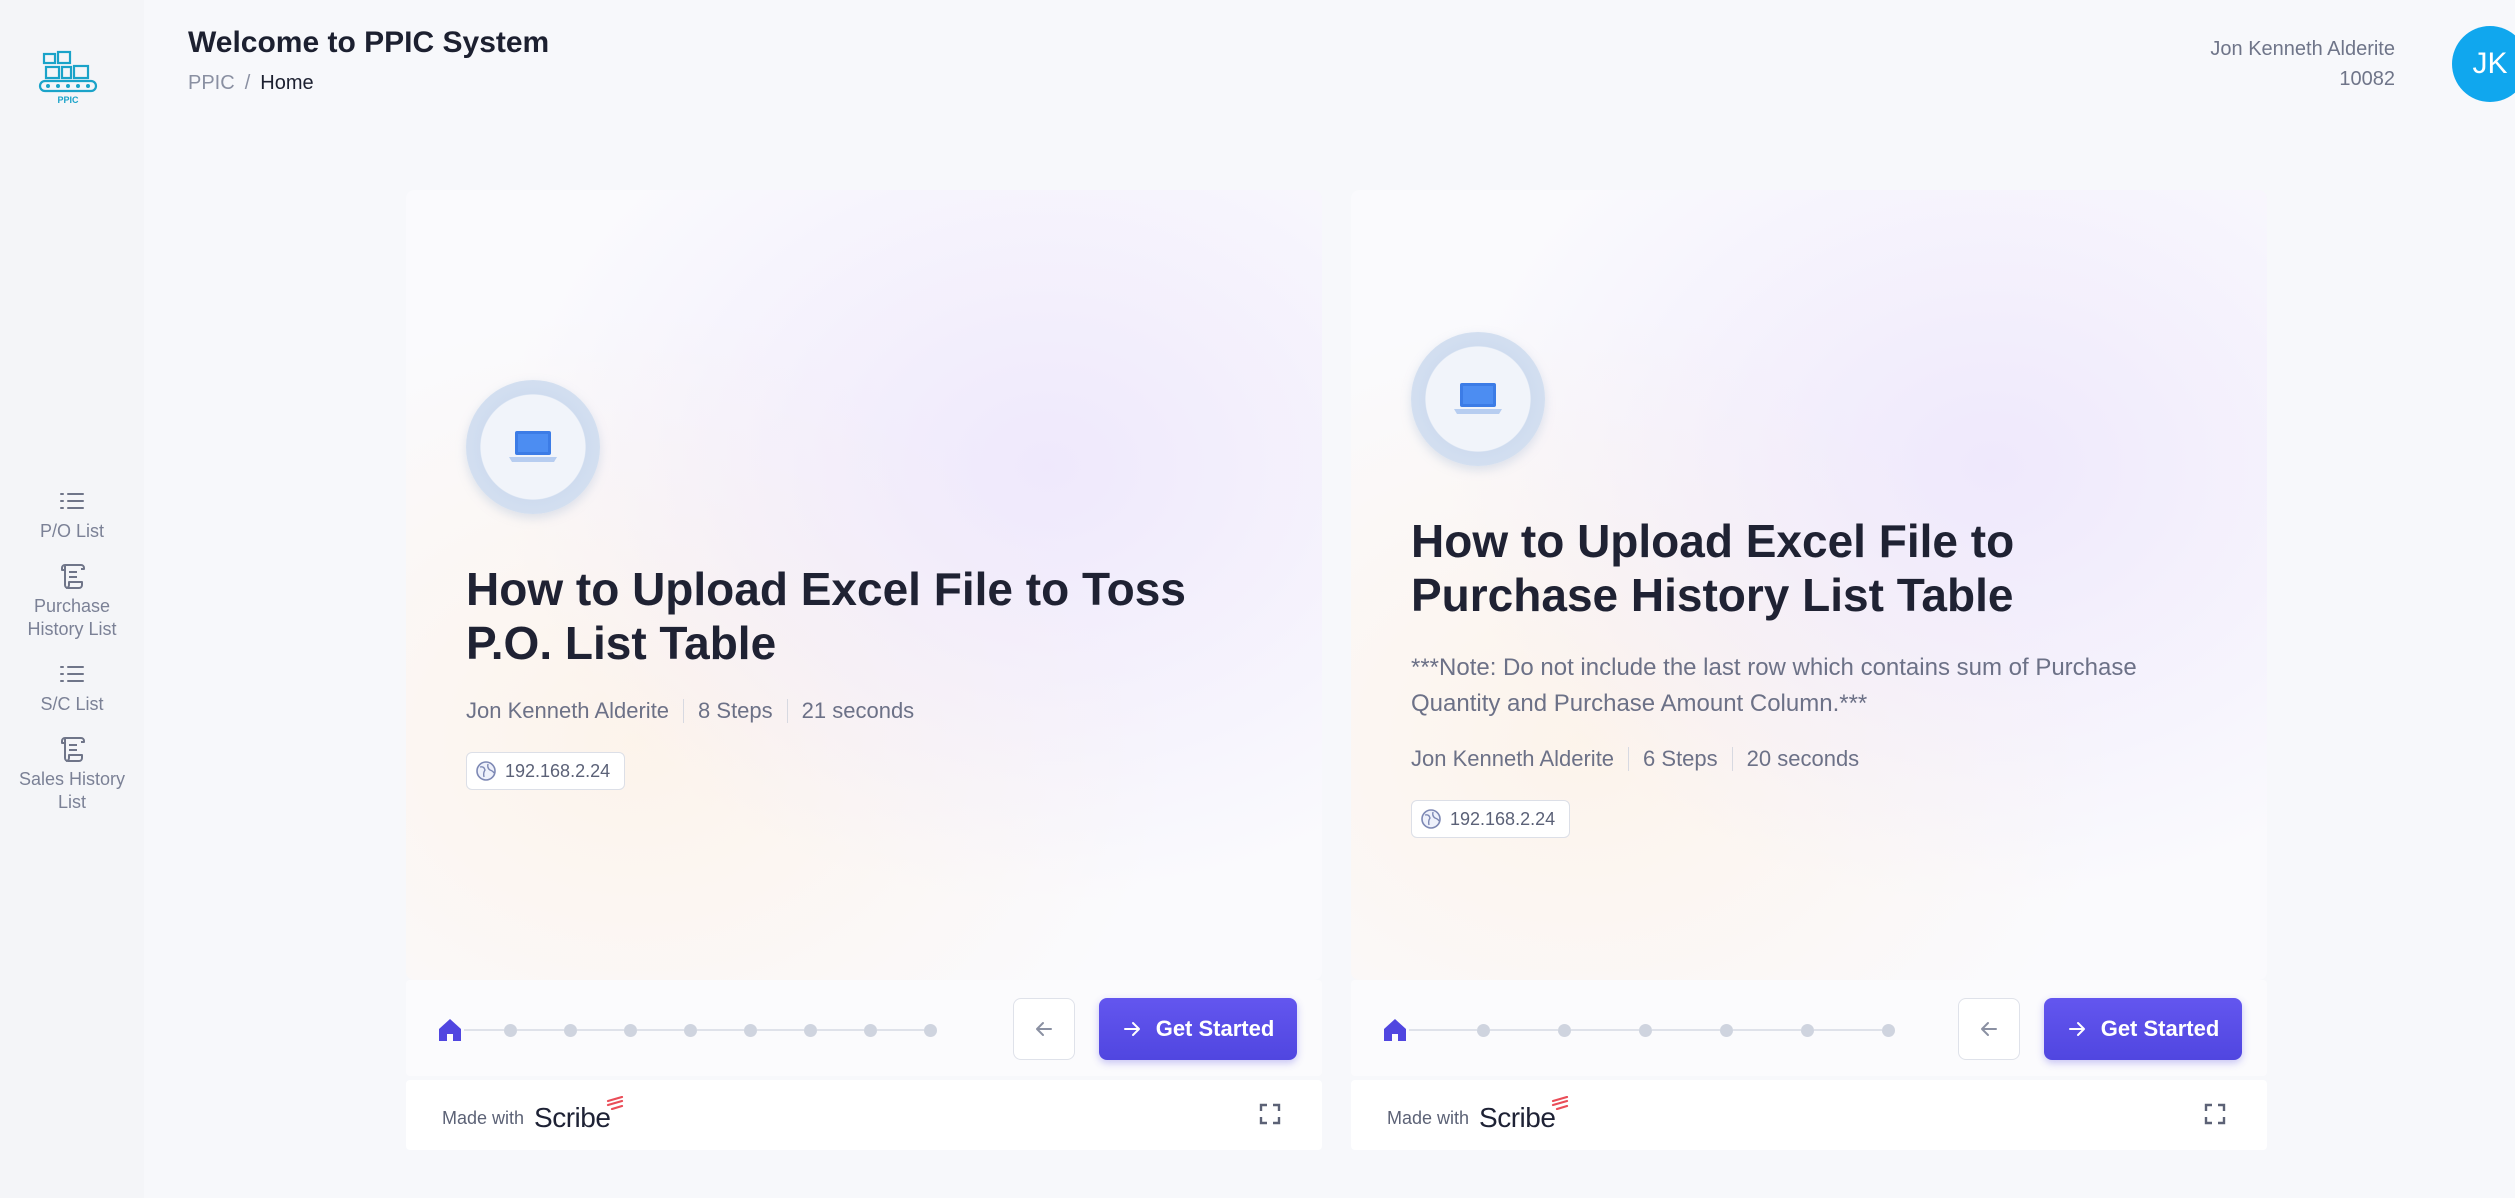 The height and width of the screenshot is (1198, 2515). Describe the element at coordinates (1680, 758) in the screenshot. I see `step-count: 6 Steps` at that location.